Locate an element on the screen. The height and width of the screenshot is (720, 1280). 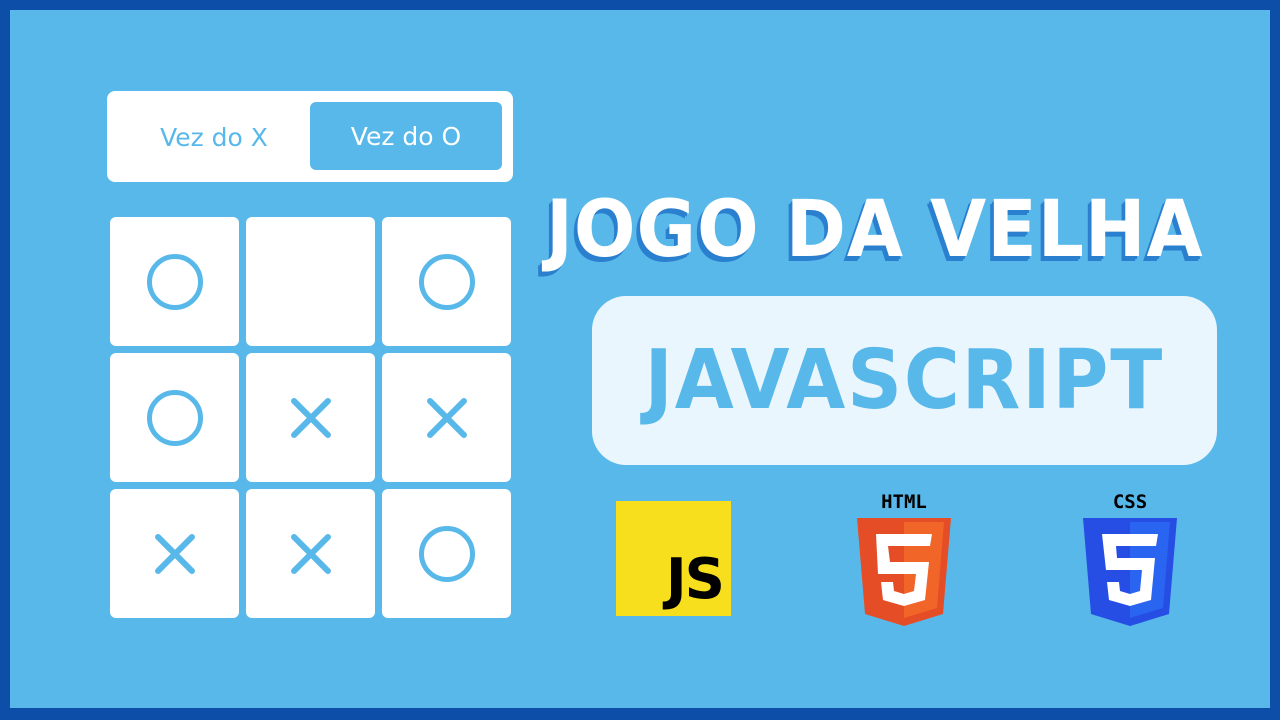
javascript-logo-label: JS is located at coordinates (695, 579).